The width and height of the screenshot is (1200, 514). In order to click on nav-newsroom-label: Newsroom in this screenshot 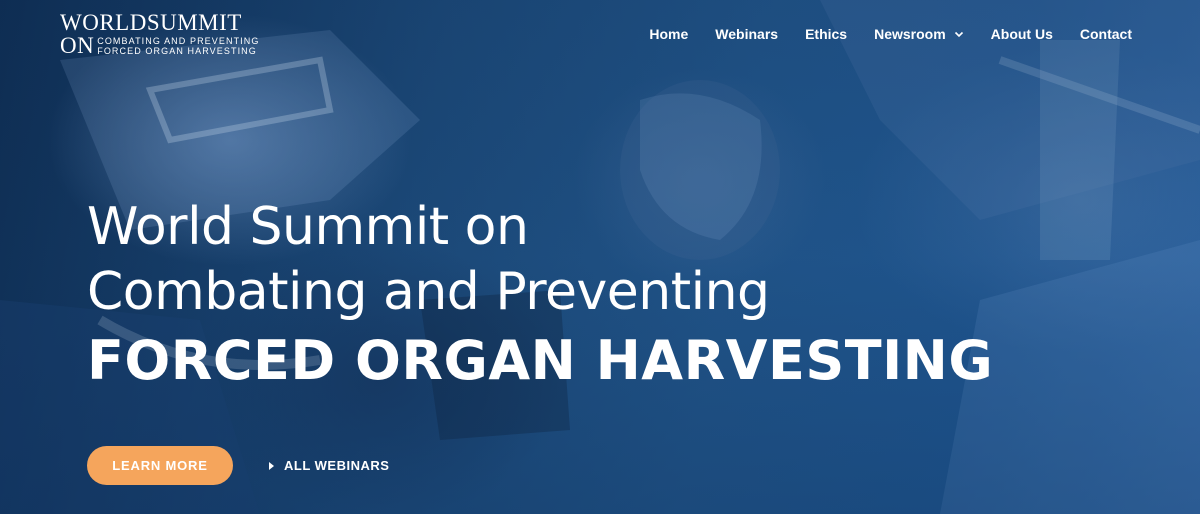, I will do `click(910, 34)`.